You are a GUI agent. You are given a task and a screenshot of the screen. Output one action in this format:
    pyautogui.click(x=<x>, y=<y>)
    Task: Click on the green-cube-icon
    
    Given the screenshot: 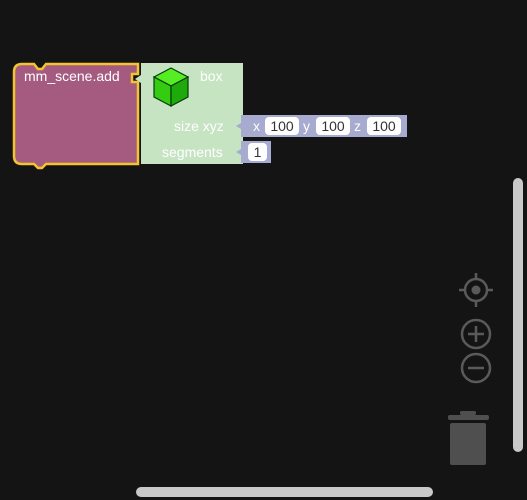 What is the action you would take?
    pyautogui.click(x=171, y=87)
    